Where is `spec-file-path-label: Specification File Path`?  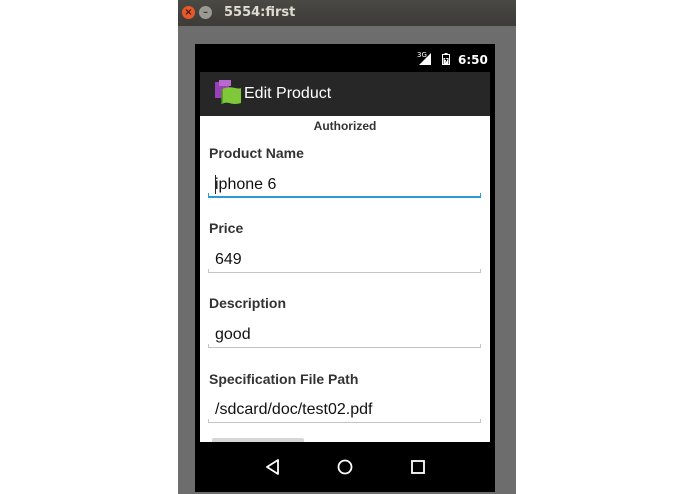 spec-file-path-label: Specification File Path is located at coordinates (284, 379).